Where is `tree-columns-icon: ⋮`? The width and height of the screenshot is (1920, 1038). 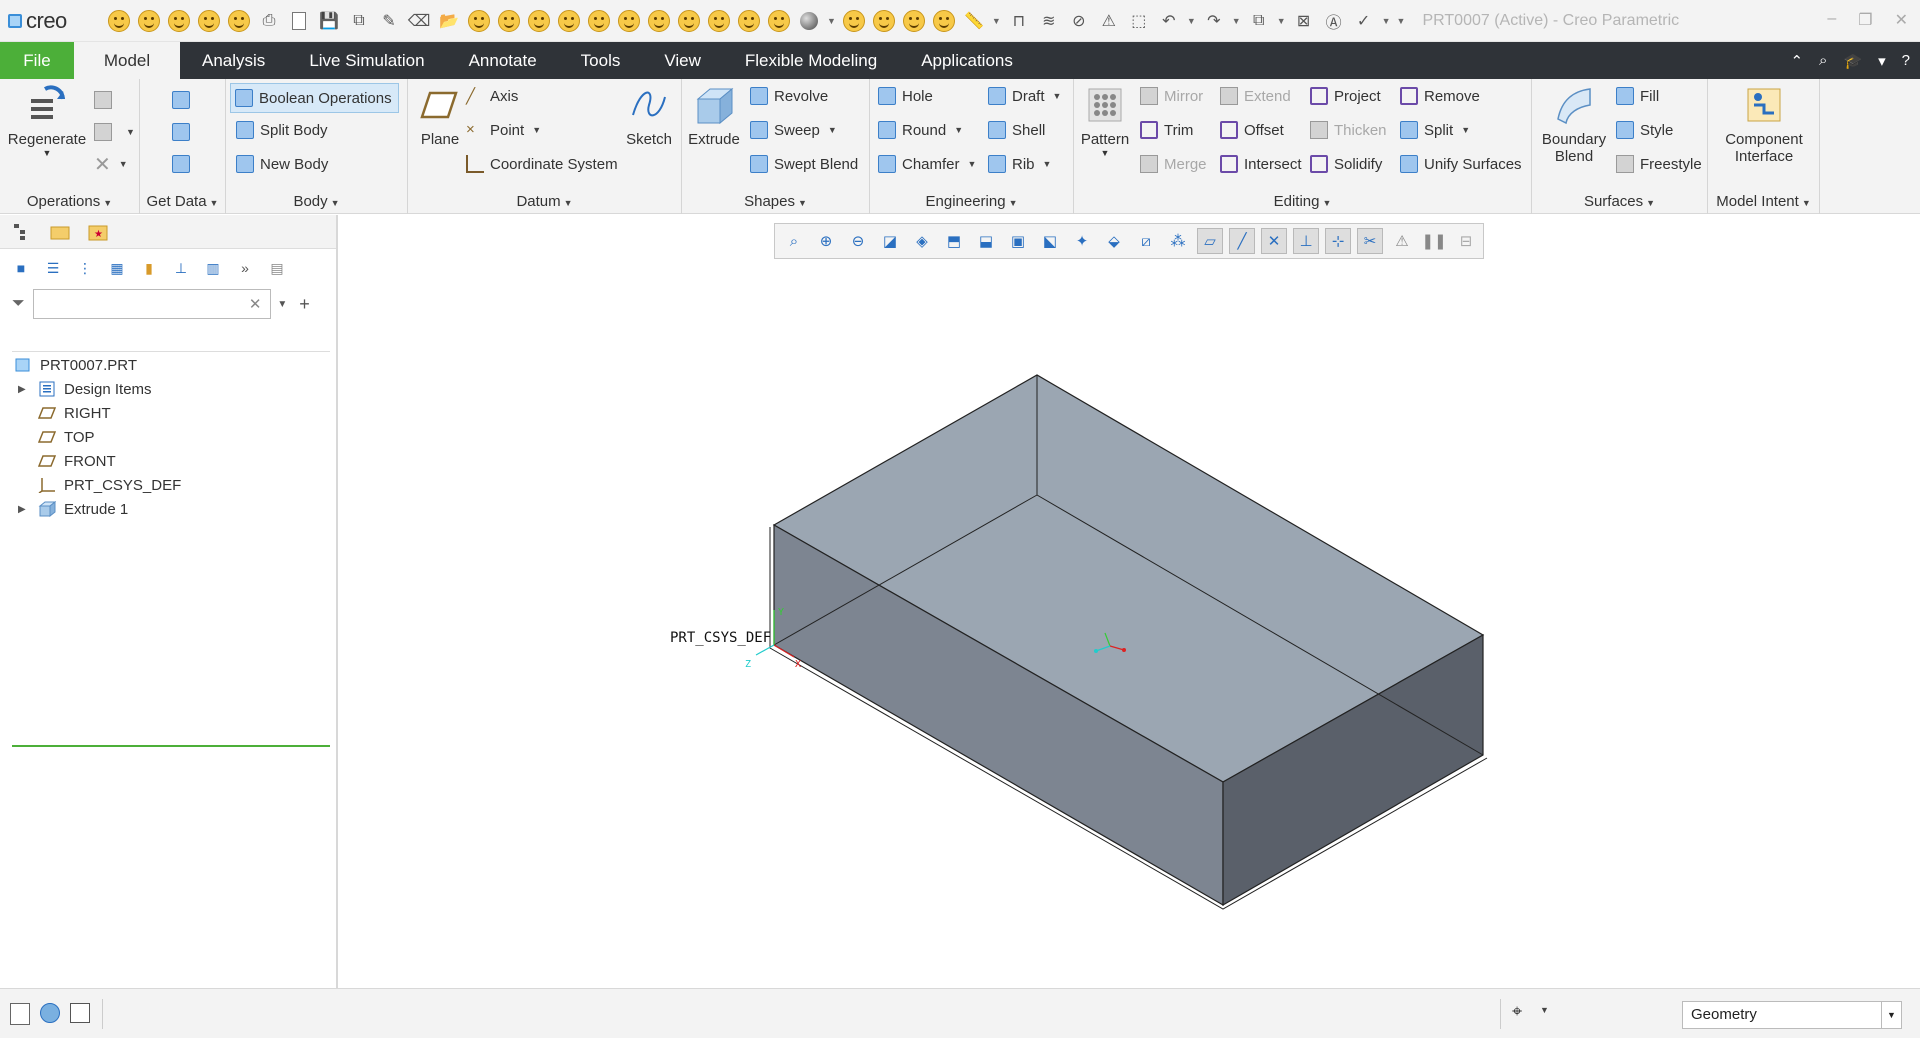 tree-columns-icon: ⋮ is located at coordinates (85, 268).